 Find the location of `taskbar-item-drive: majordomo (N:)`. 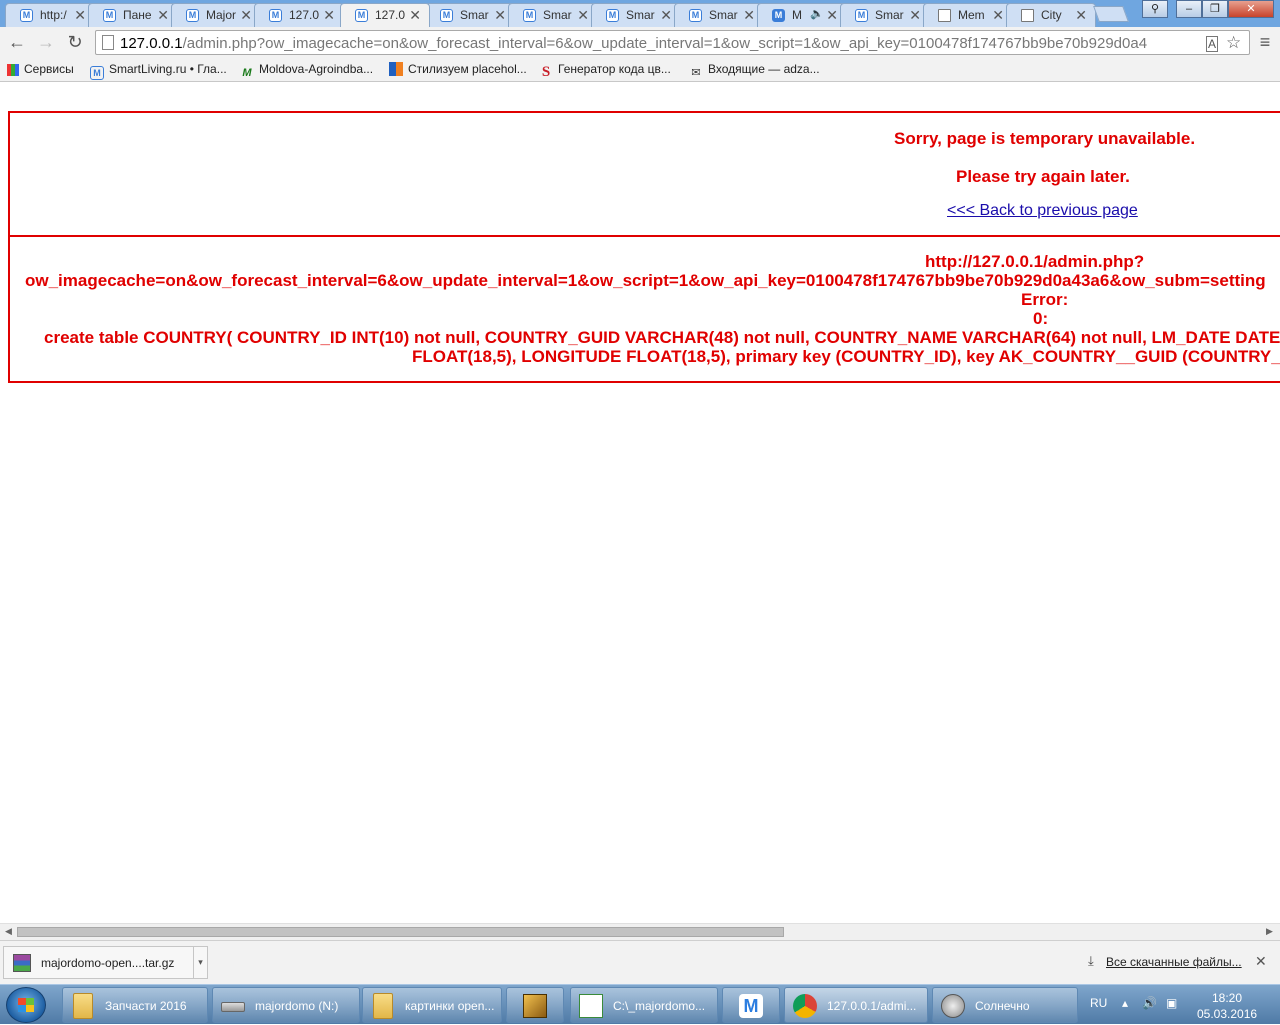

taskbar-item-drive: majordomo (N:) is located at coordinates (286, 1005).